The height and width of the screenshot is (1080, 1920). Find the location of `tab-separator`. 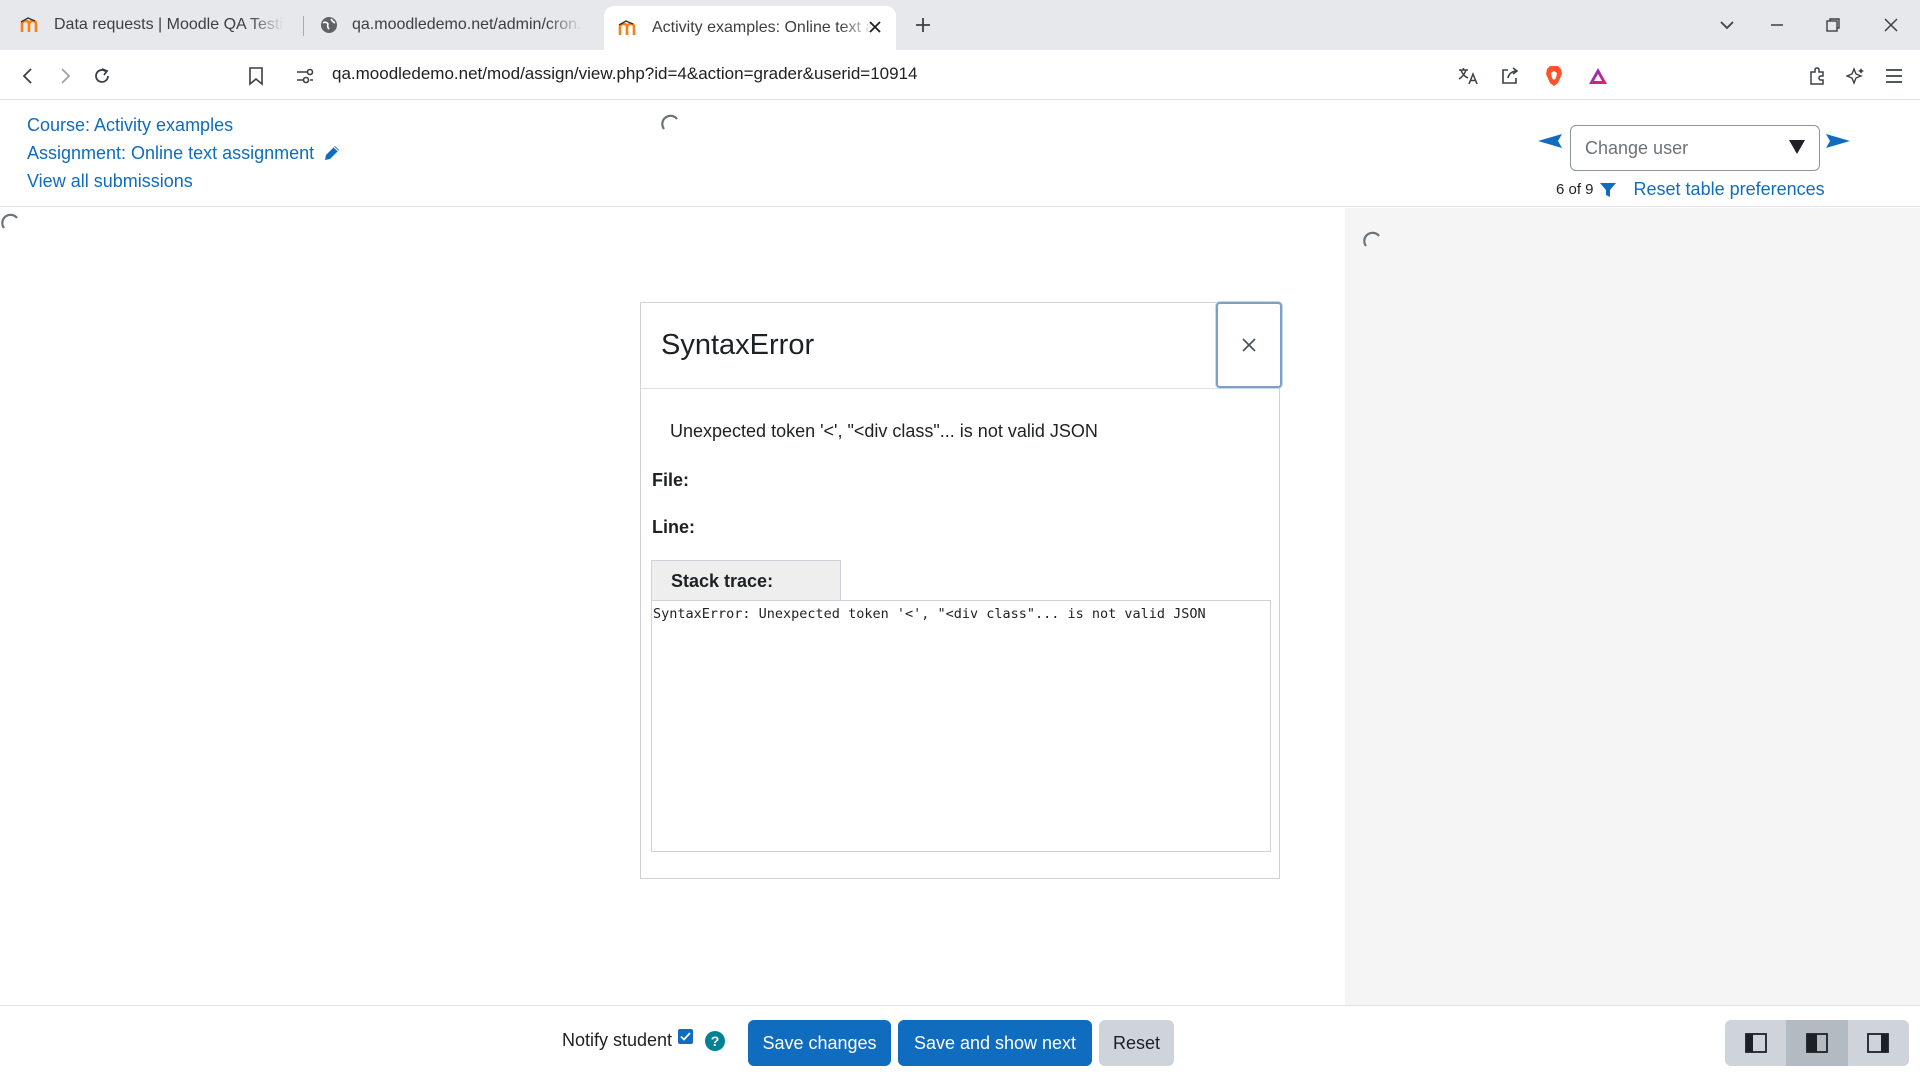

tab-separator is located at coordinates (303, 26).